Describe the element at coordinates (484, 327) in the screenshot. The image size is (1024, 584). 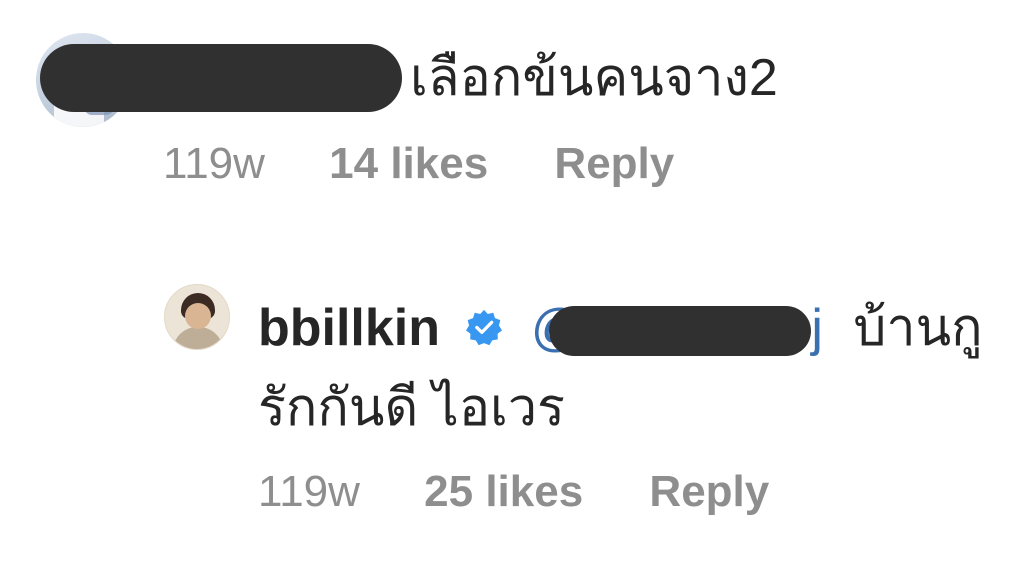
I see `verified-badge-icon` at that location.